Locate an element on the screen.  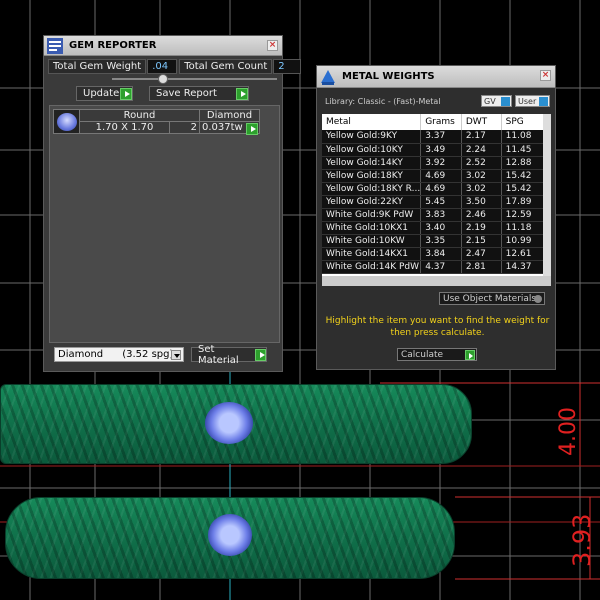
gem-row-play-icon is located at coordinates (252, 129).